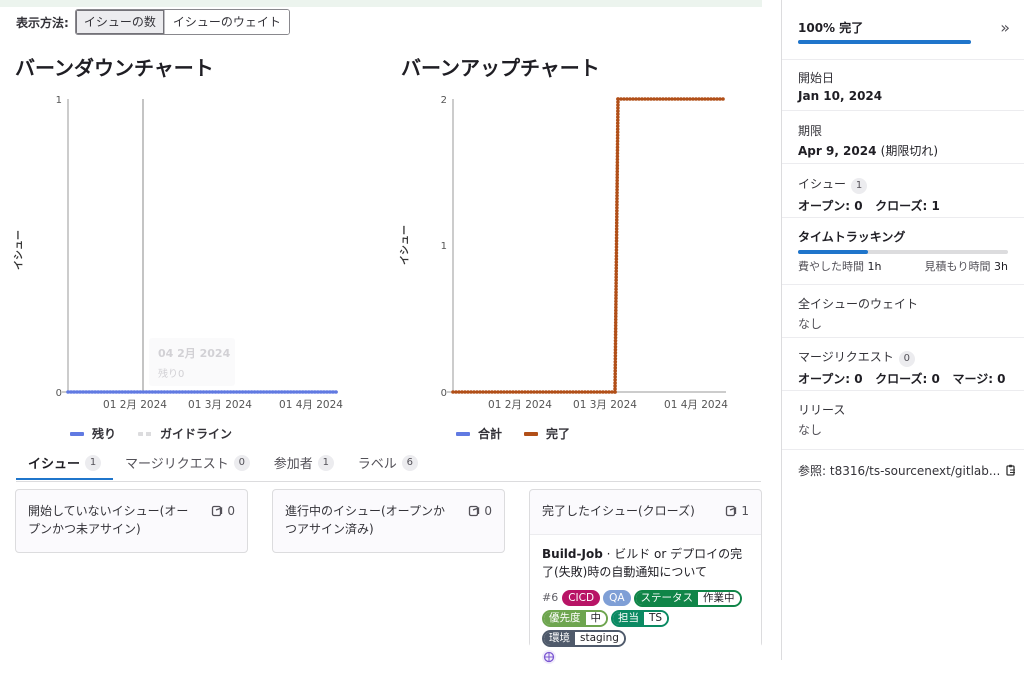 The image size is (1024, 675). What do you see at coordinates (226, 22) in the screenshot?
I see `view-option-issue-weight: イシューのウェイト` at bounding box center [226, 22].